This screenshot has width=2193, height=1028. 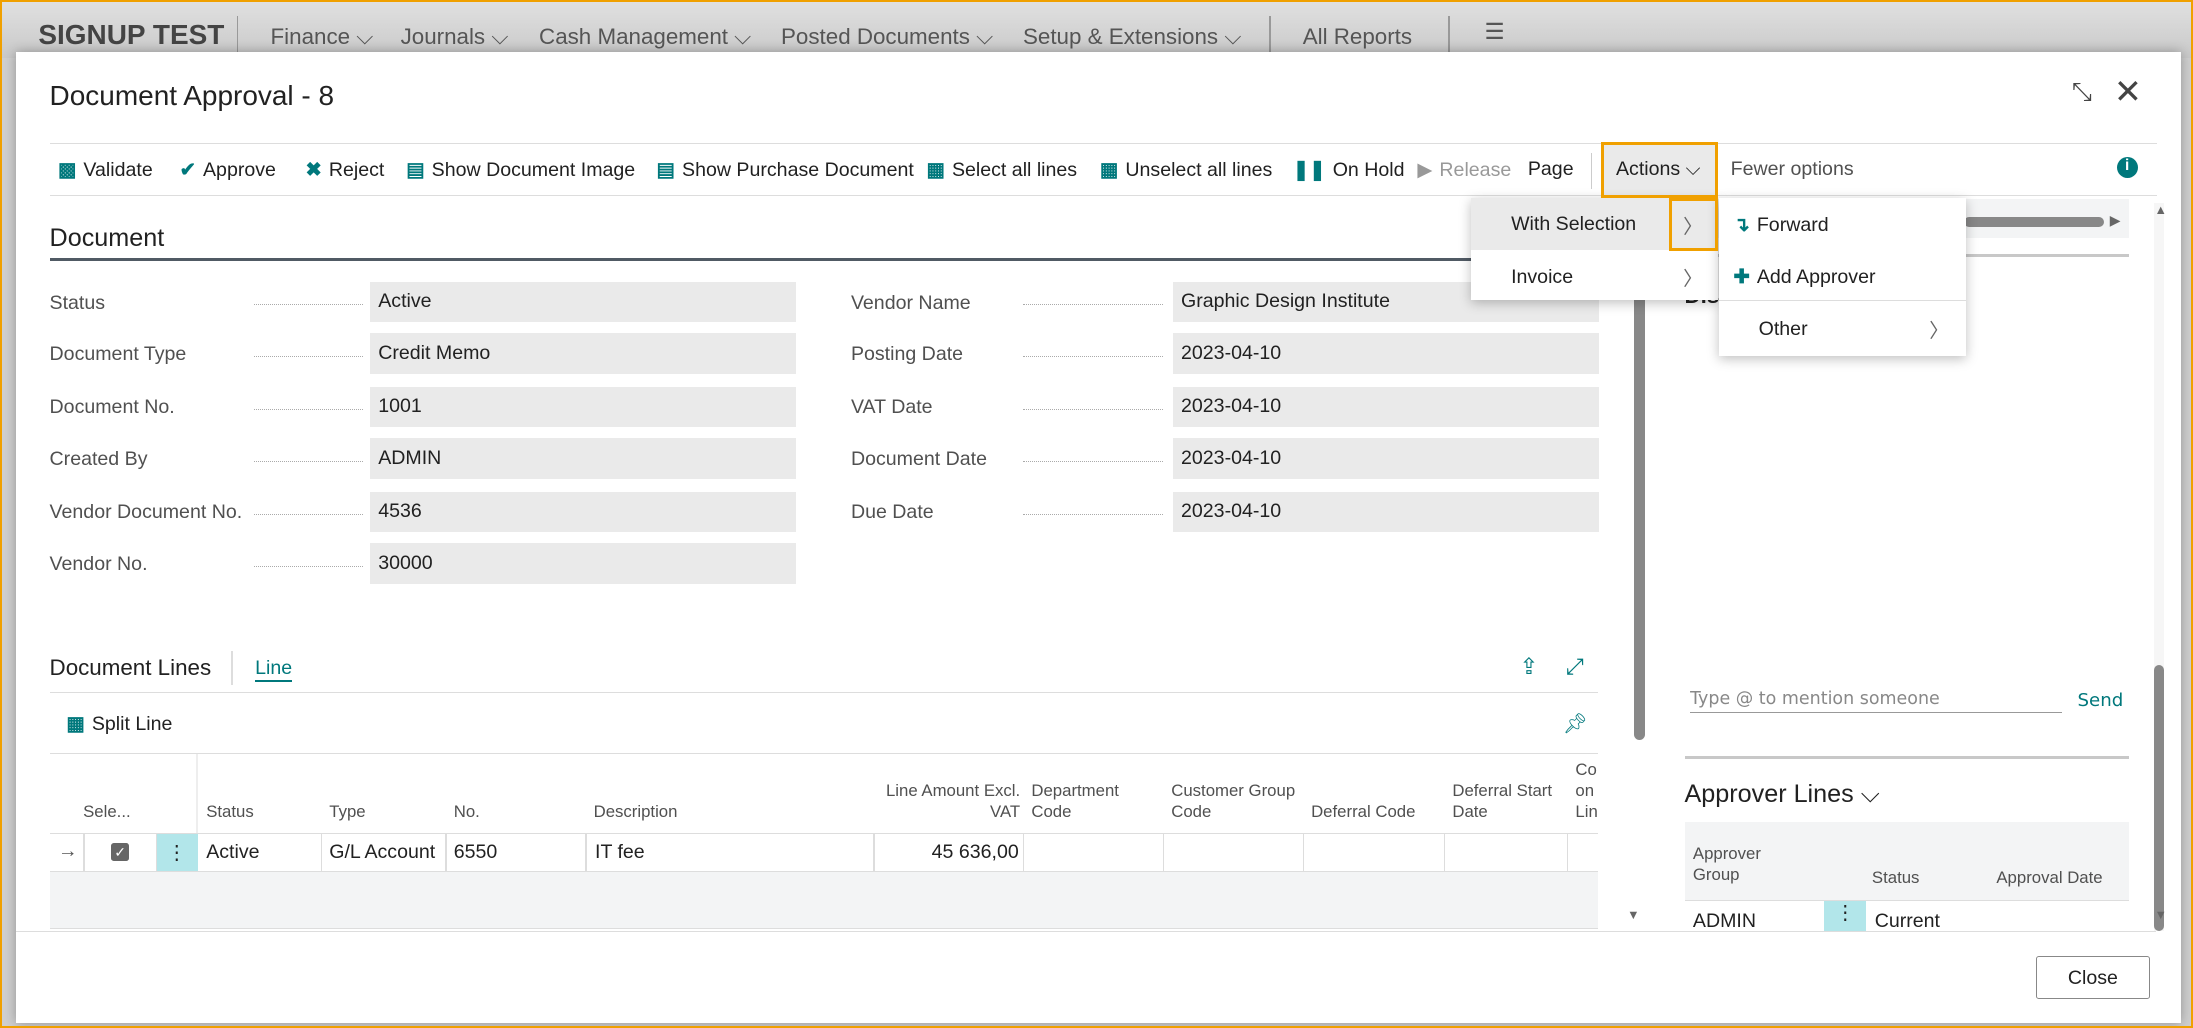 I want to click on field-label: Document No., so click(x=112, y=407).